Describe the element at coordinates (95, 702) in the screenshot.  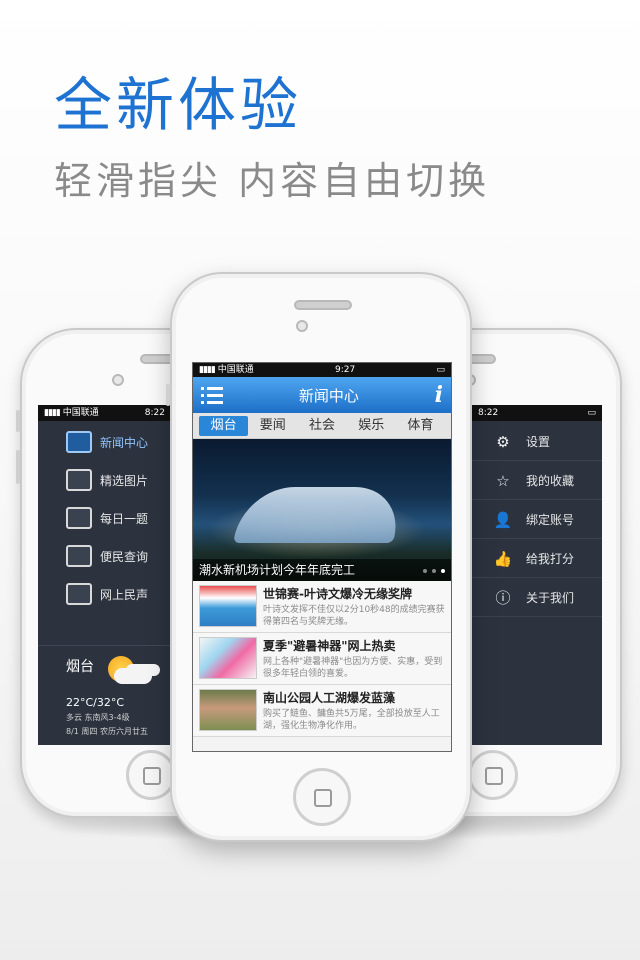
I see `weather-temp: 22°C/32°C` at that location.